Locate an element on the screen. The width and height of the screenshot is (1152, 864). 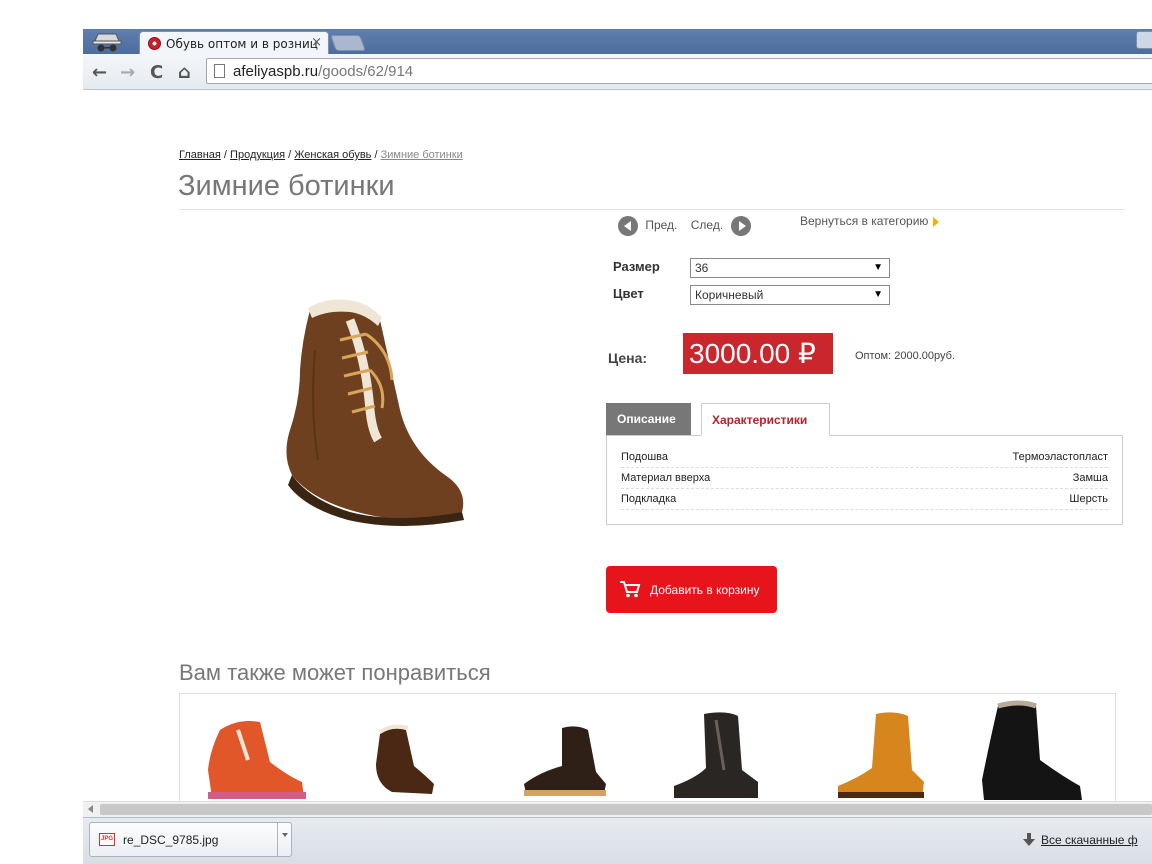
next-link: След. is located at coordinates (707, 225).